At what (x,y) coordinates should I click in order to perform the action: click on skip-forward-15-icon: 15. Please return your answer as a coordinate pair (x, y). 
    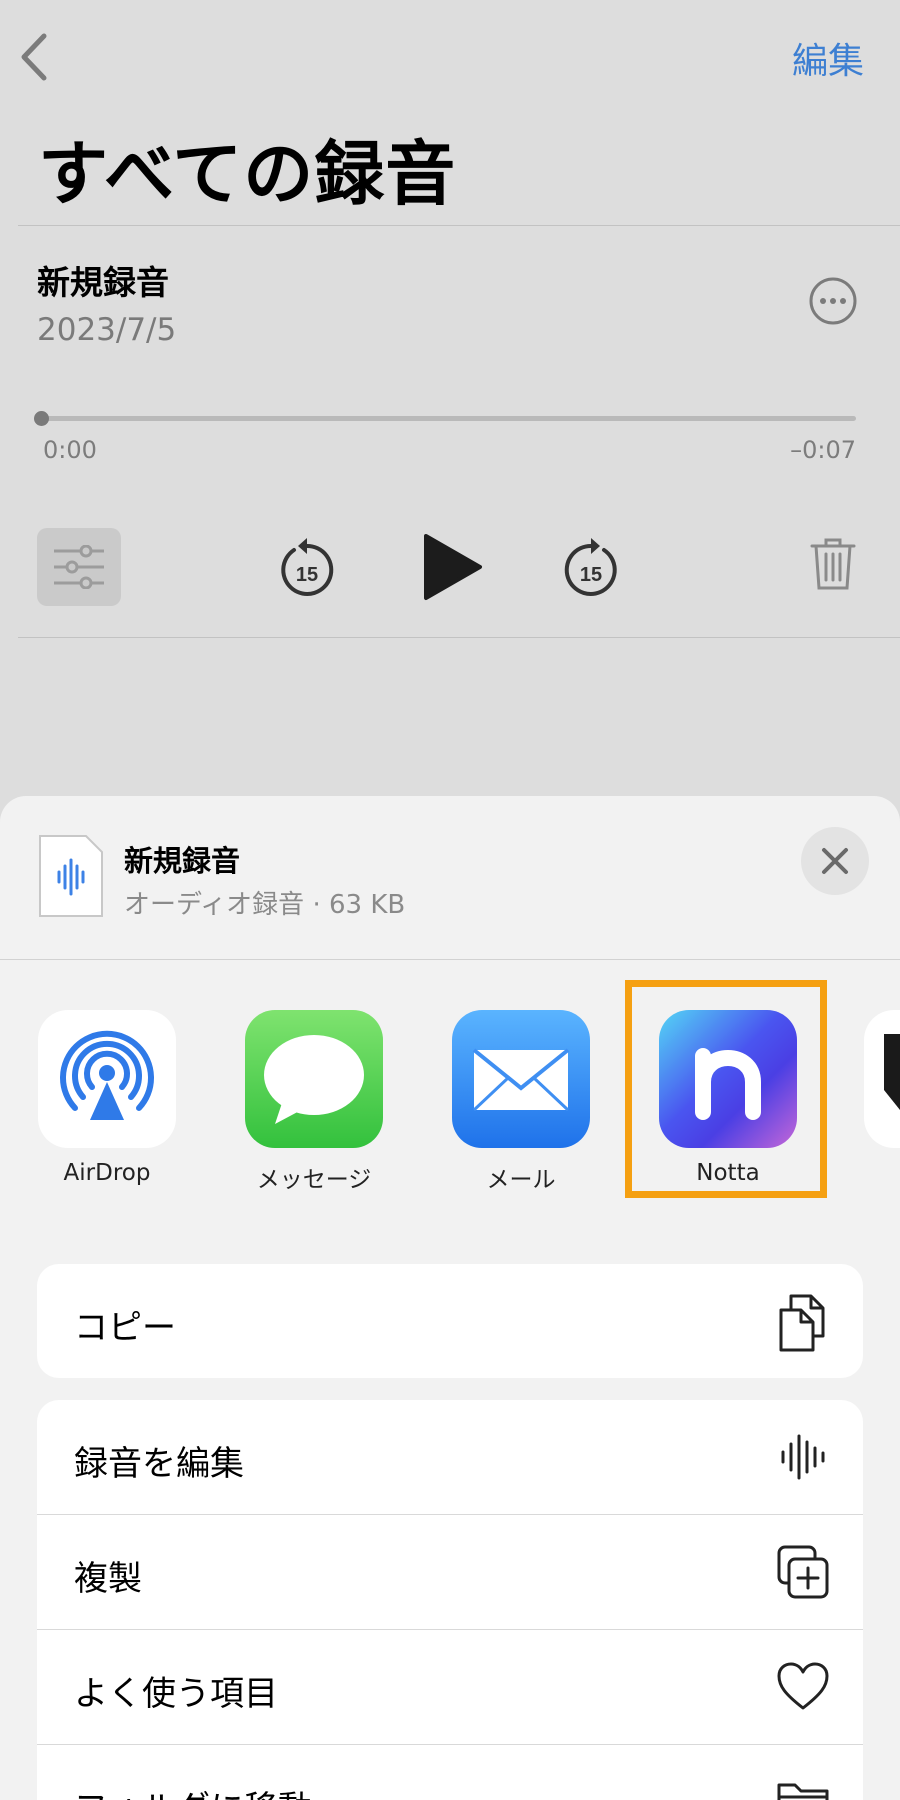
    Looking at the image, I should click on (591, 569).